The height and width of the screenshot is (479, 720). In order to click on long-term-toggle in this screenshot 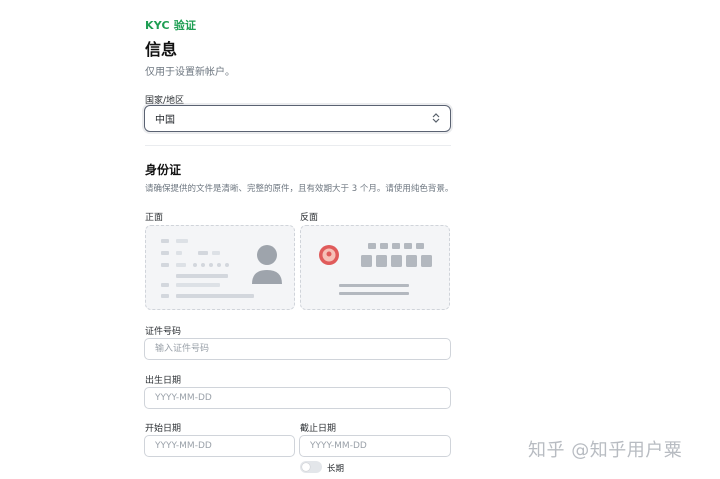, I will do `click(311, 467)`.